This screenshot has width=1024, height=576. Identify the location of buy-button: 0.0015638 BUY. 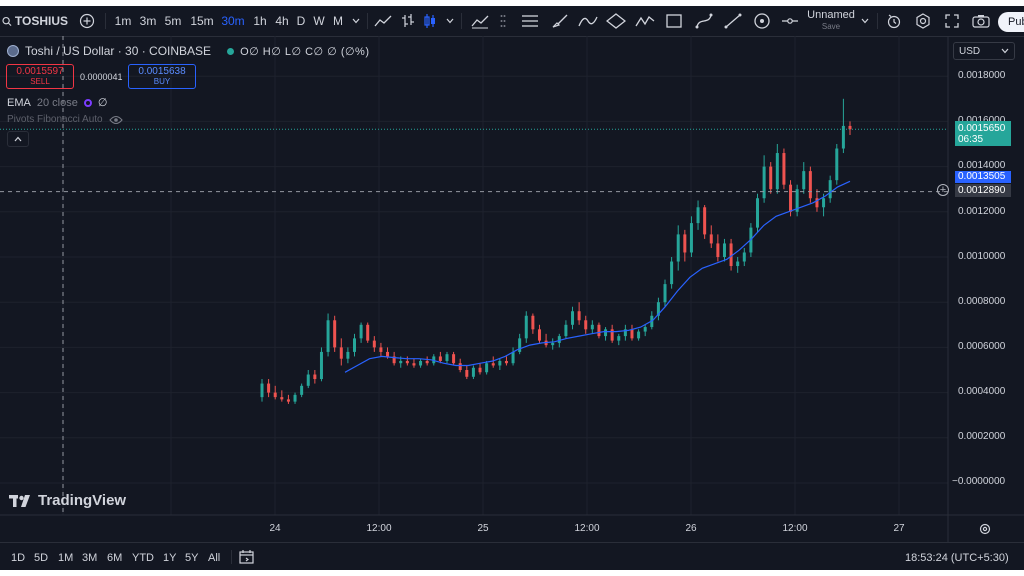
(162, 76).